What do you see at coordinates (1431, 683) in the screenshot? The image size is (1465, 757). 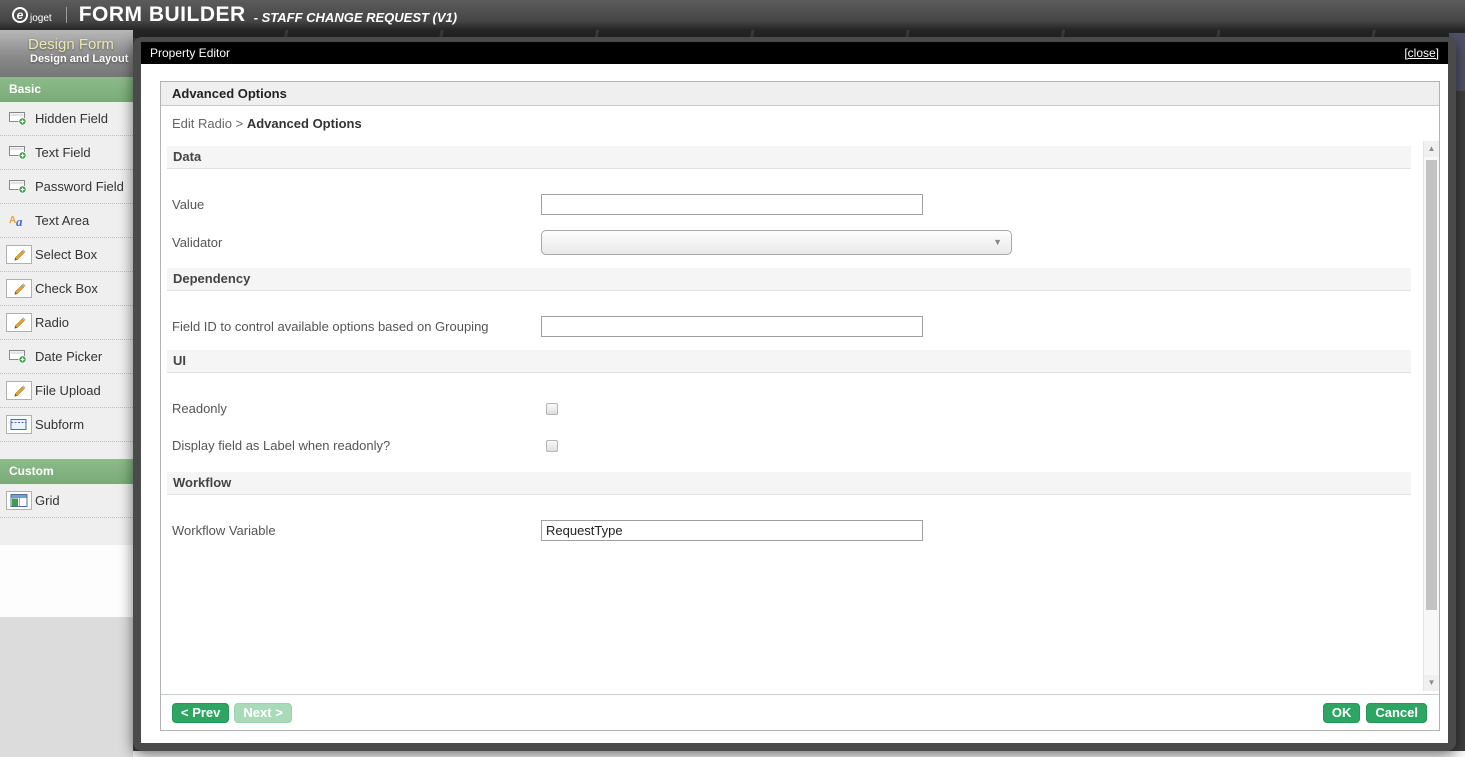 I see `scroll-down-icon: ▼` at bounding box center [1431, 683].